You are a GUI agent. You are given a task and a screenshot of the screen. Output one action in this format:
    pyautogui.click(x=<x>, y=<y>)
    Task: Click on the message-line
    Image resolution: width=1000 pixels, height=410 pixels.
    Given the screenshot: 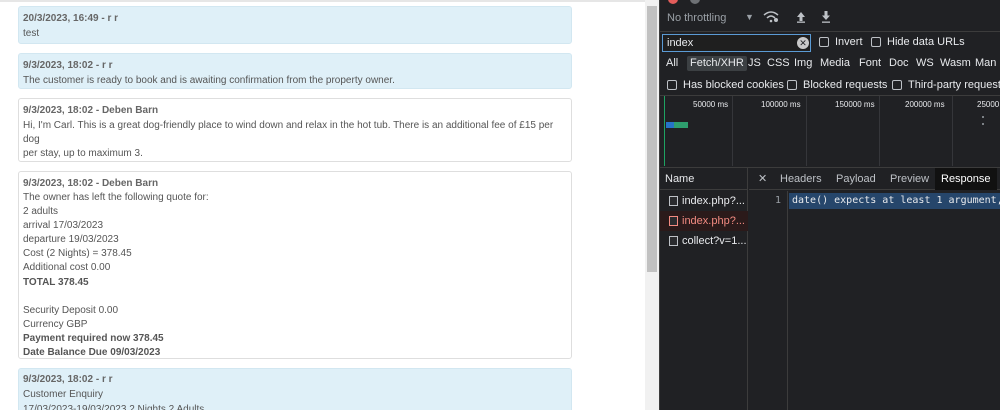 What is the action you would take?
    pyautogui.click(x=295, y=297)
    